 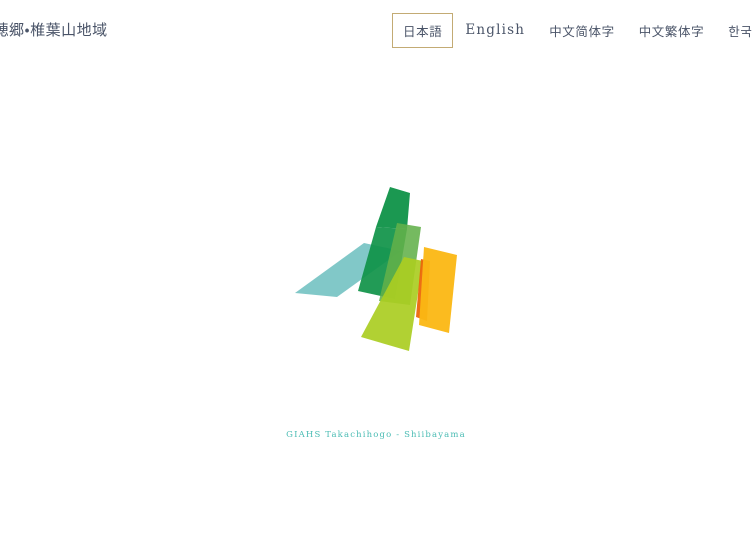 What do you see at coordinates (393, 208) in the screenshot?
I see `logo-blade-dark-green` at bounding box center [393, 208].